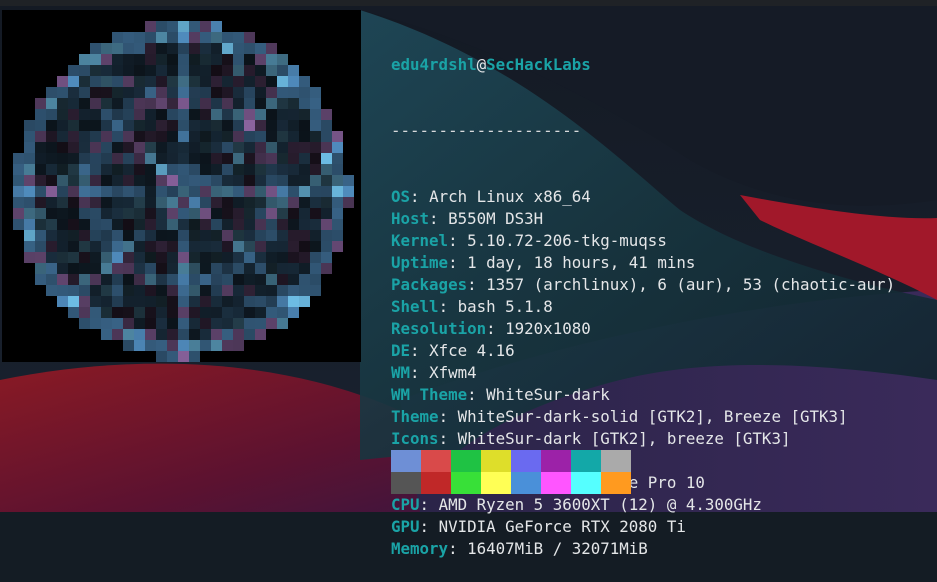  I want to click on info-value: WhiteSur-dark [GTK2], breeze [GTK3], so click(624, 438).